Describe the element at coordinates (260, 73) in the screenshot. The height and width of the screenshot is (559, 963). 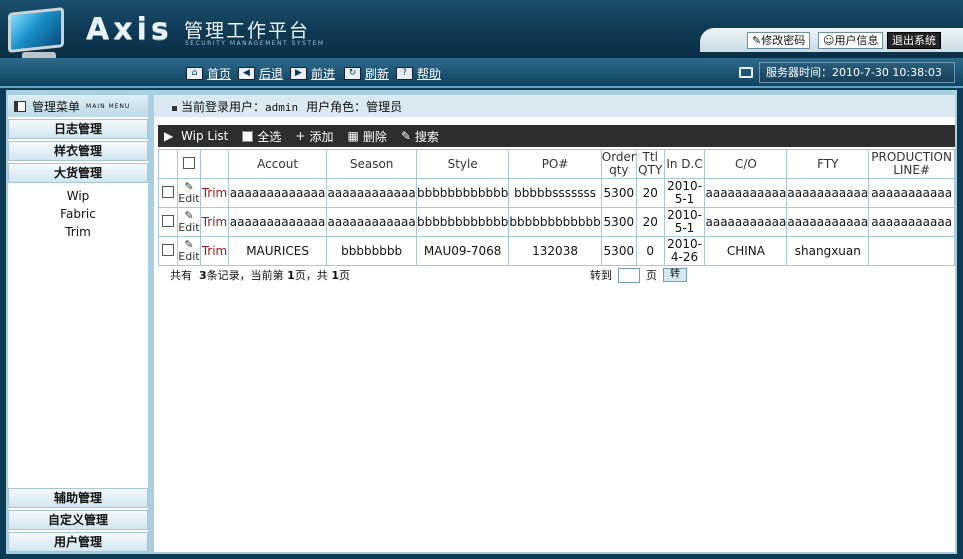
I see `nav-back: ◀ 后退` at that location.